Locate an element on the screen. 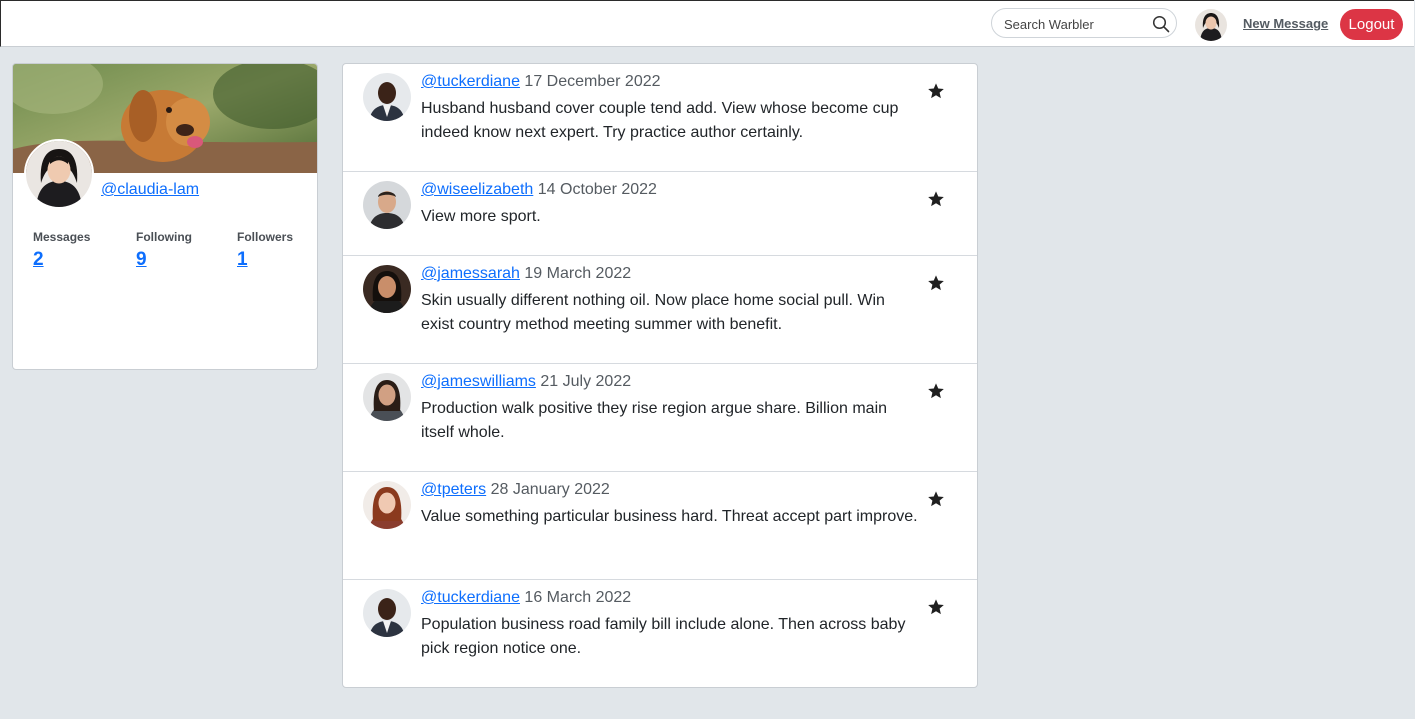 The width and height of the screenshot is (1415, 719). message-date: 21 July 2022 is located at coordinates (586, 381).